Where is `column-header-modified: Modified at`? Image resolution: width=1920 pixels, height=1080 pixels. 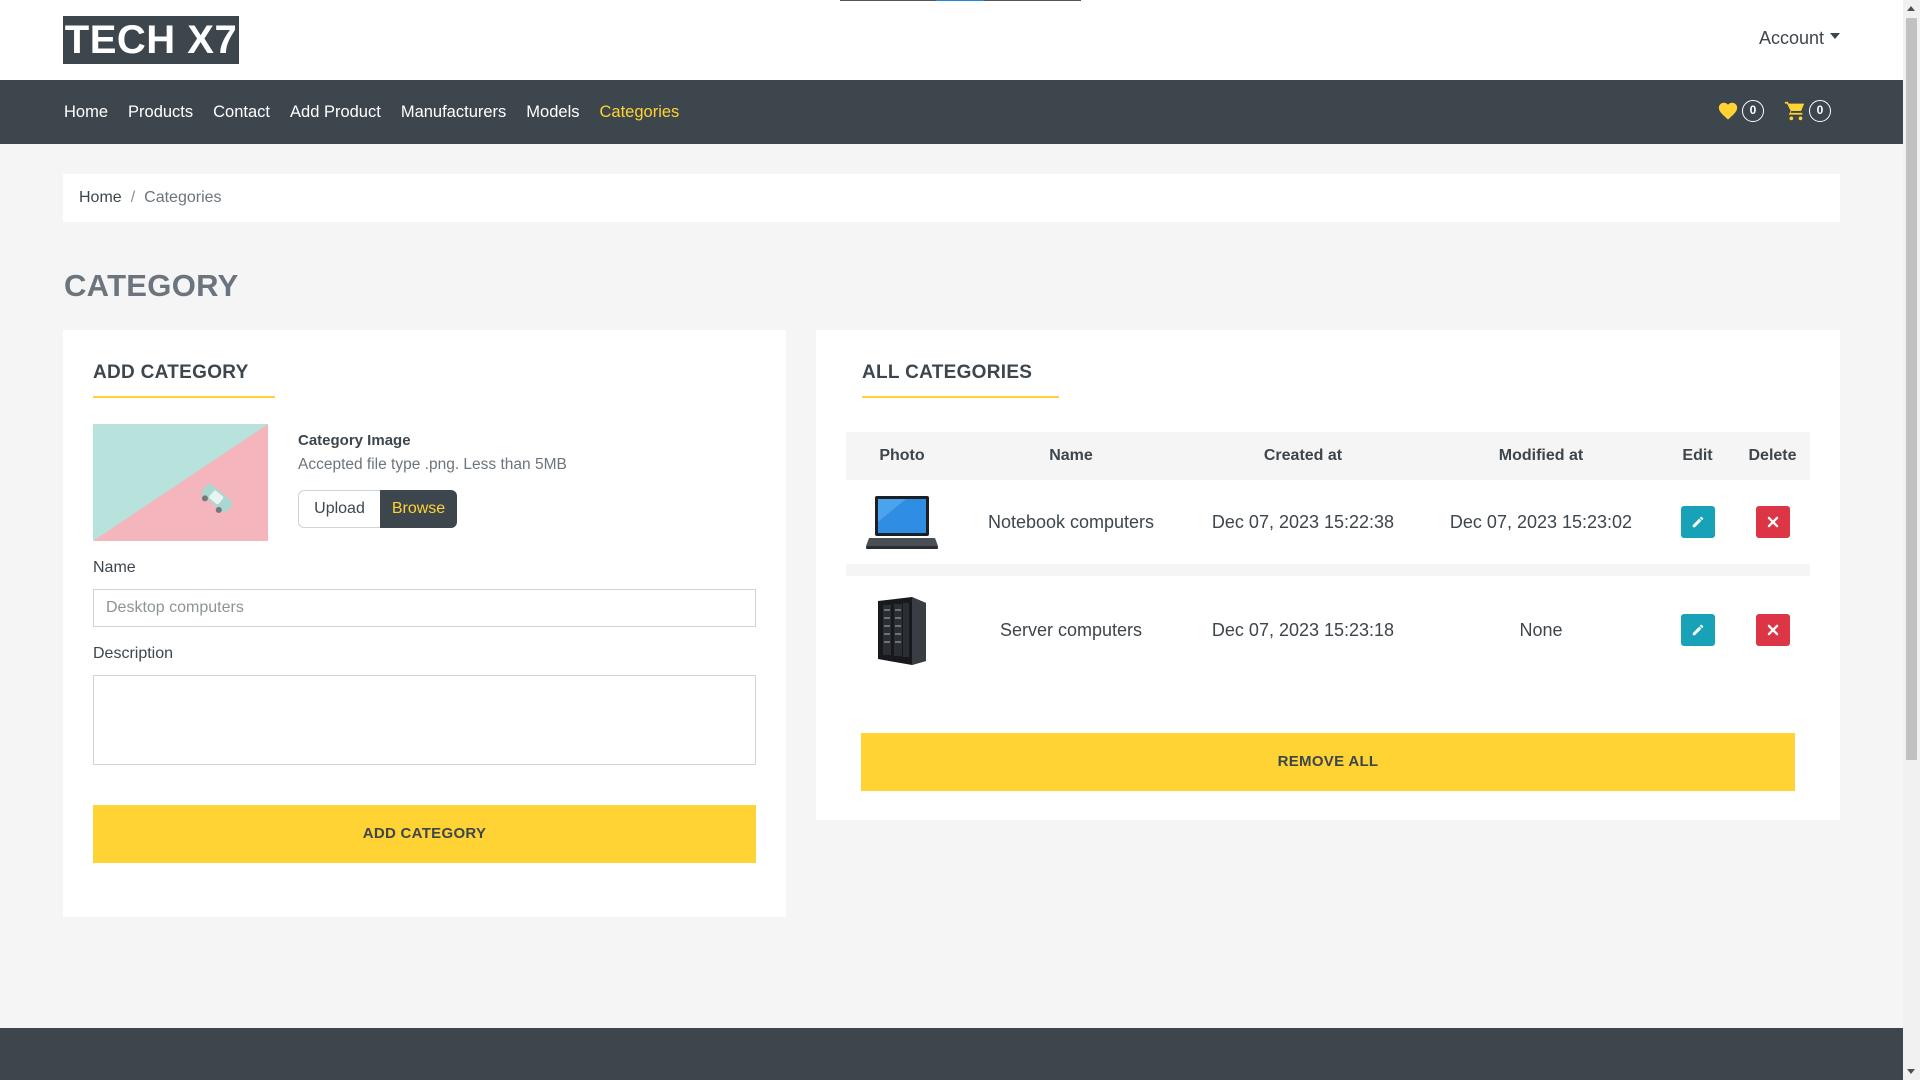
column-header-modified: Modified at is located at coordinates (1541, 455).